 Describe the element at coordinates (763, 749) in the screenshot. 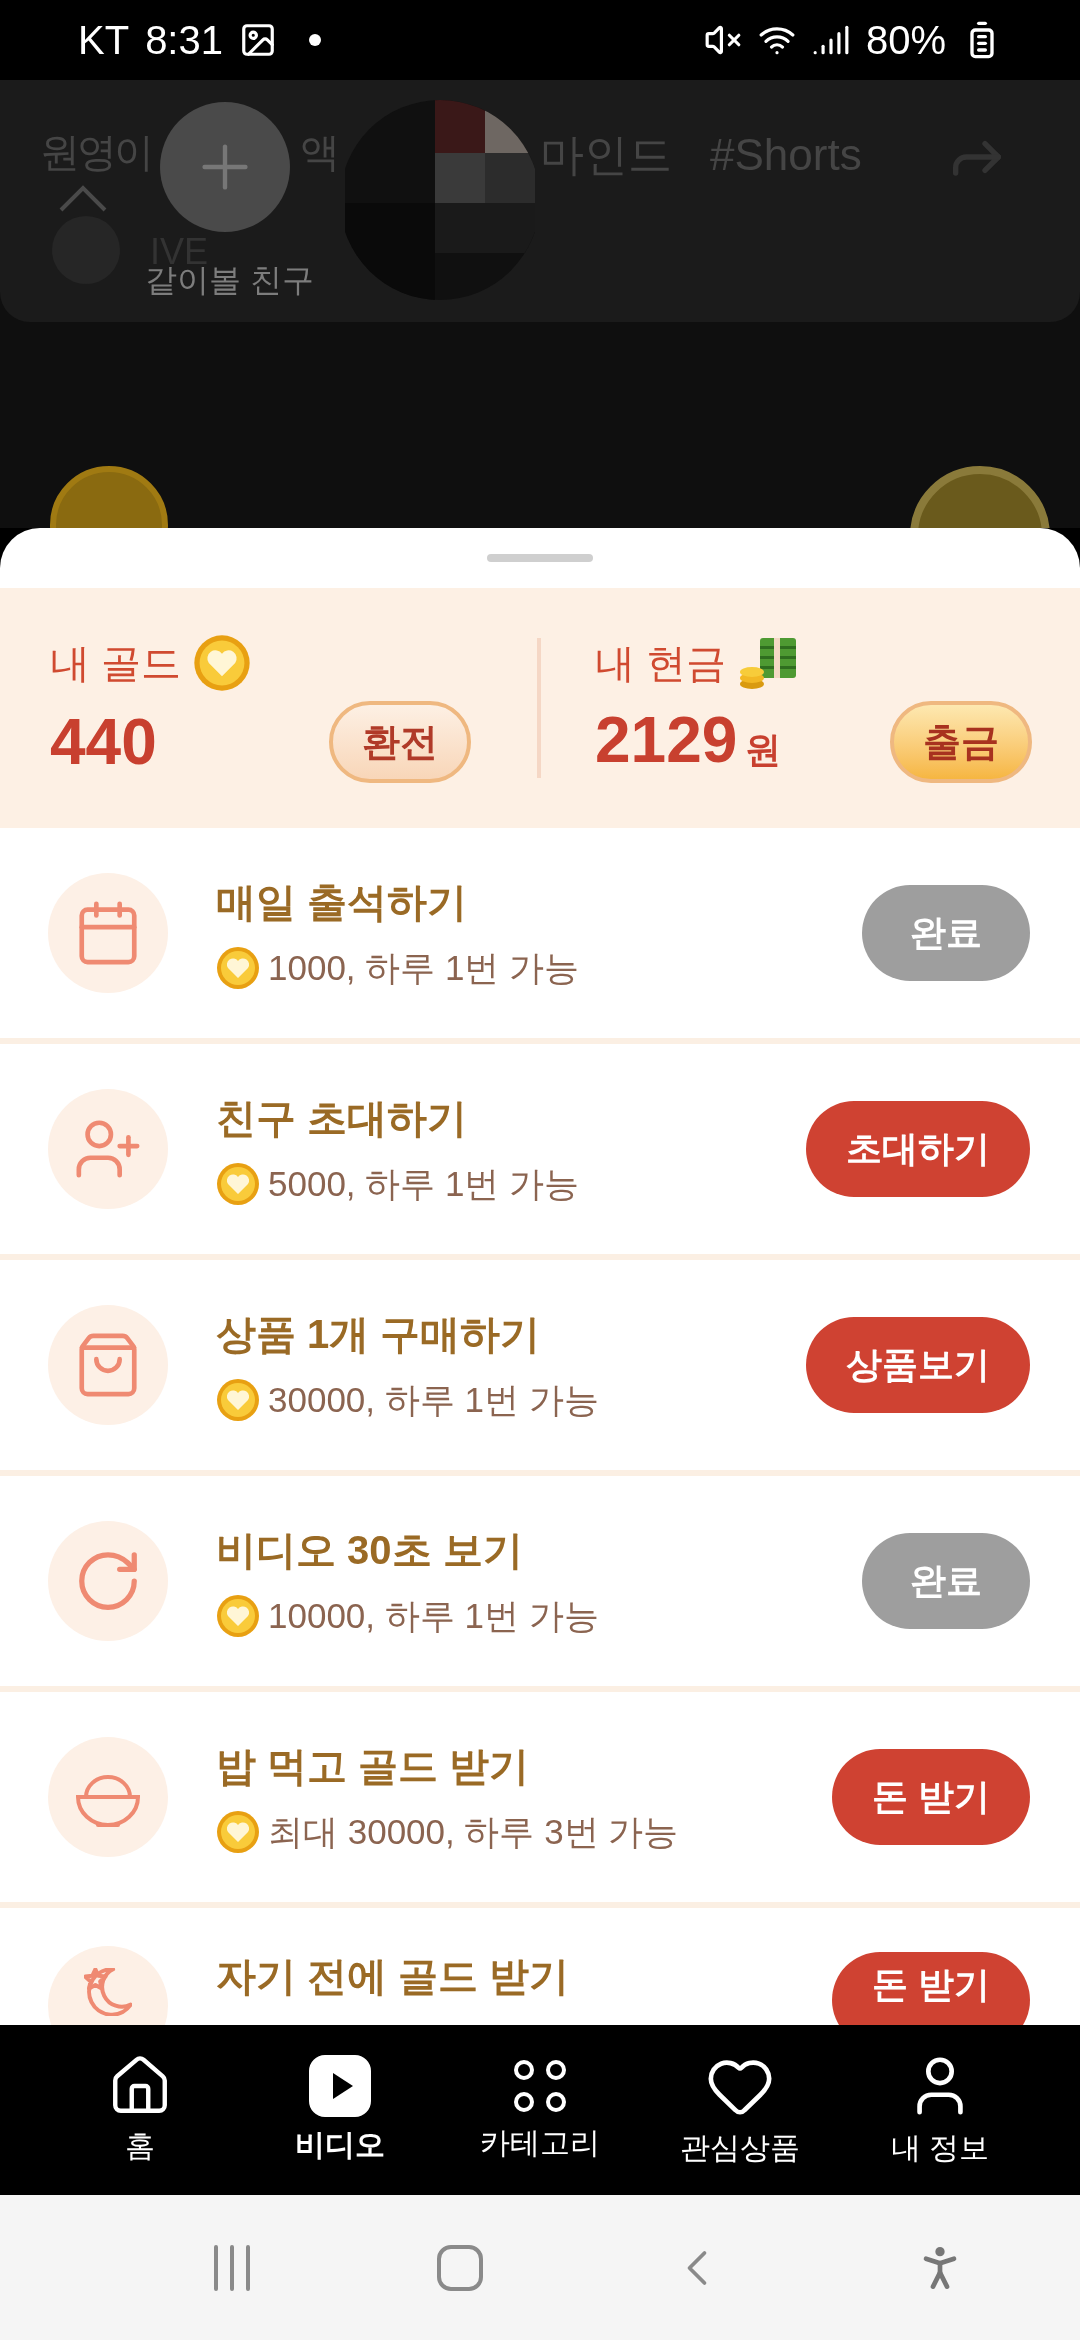

I see `currency-unit: 원` at that location.